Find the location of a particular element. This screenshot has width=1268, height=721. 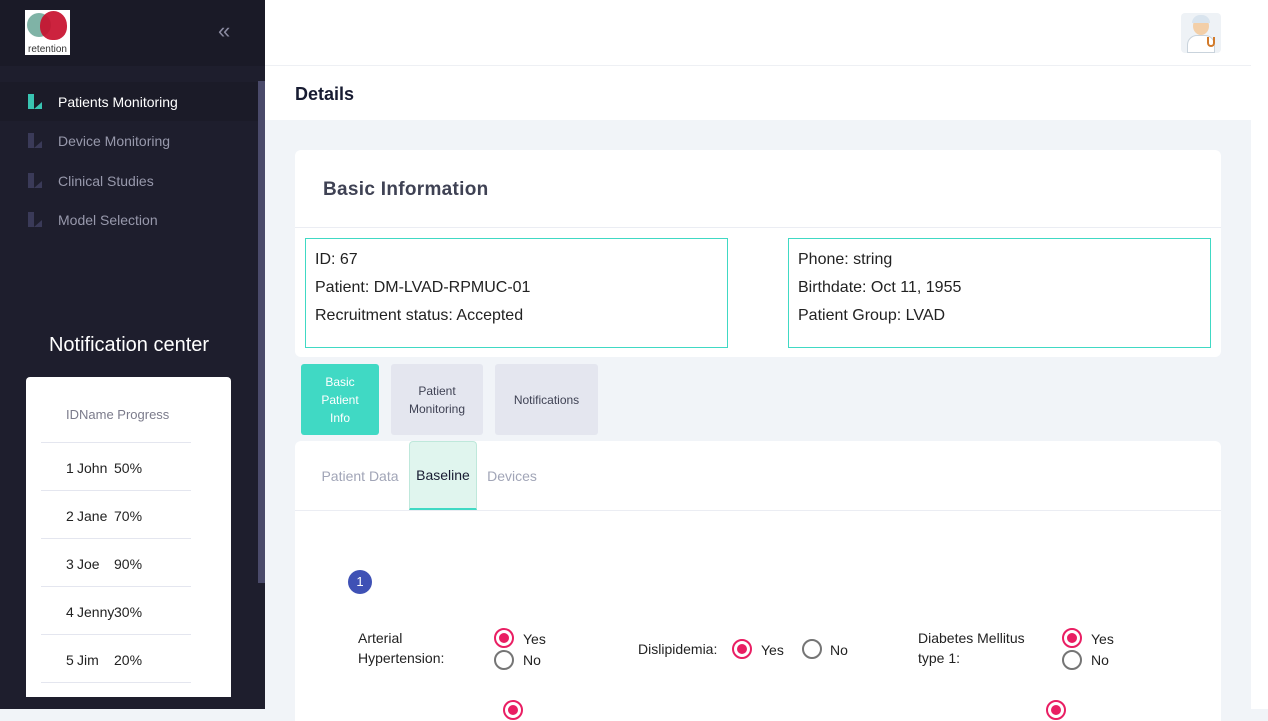

page-subheader: Details is located at coordinates (758, 93).